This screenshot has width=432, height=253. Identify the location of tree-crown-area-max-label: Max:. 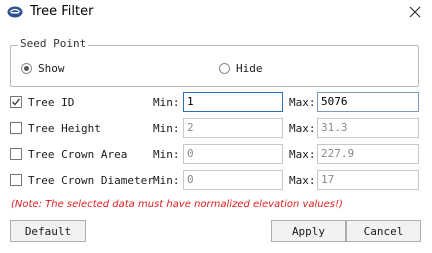
(302, 154).